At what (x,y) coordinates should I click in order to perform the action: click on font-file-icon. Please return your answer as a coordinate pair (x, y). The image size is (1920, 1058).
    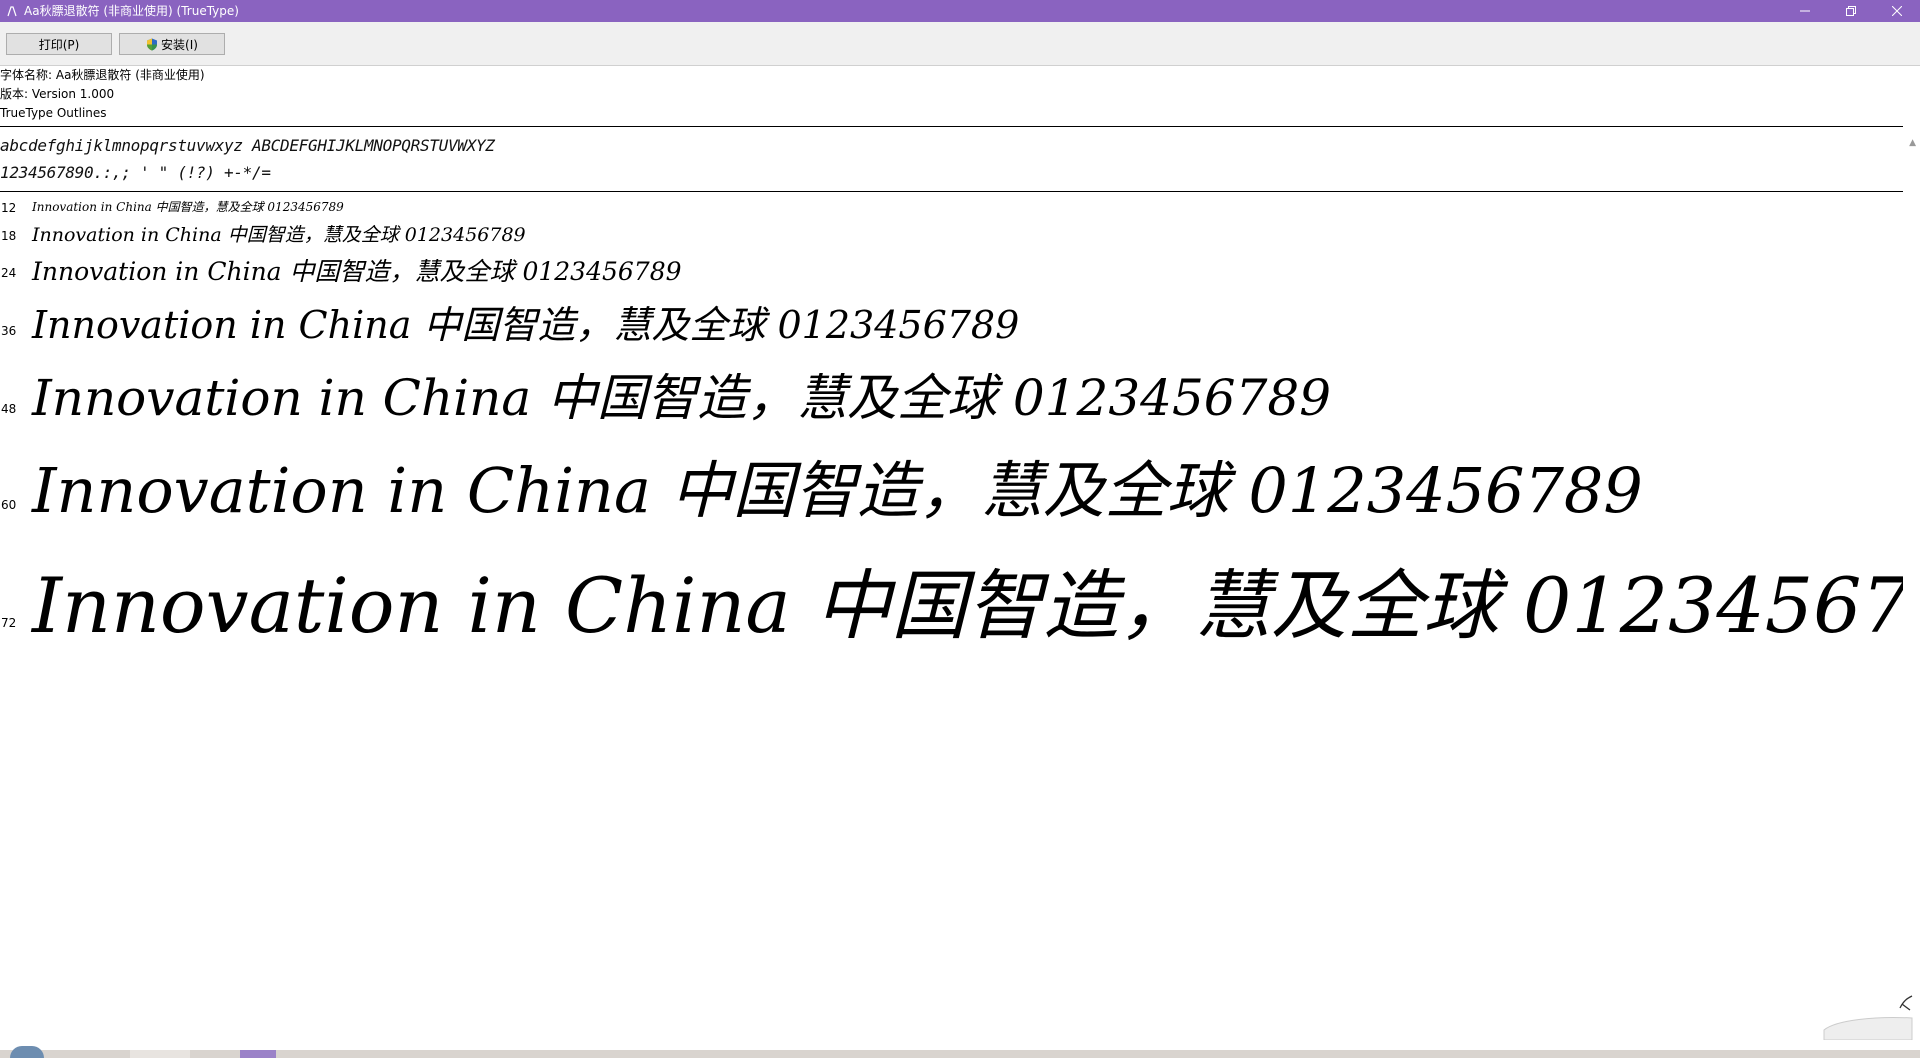
    Looking at the image, I should click on (12, 11).